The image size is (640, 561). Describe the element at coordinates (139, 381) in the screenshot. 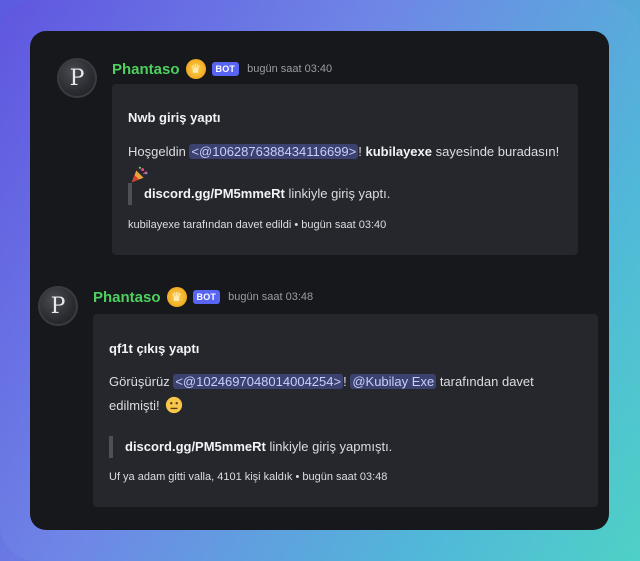

I see `greeting-text: Görüşürüz` at that location.